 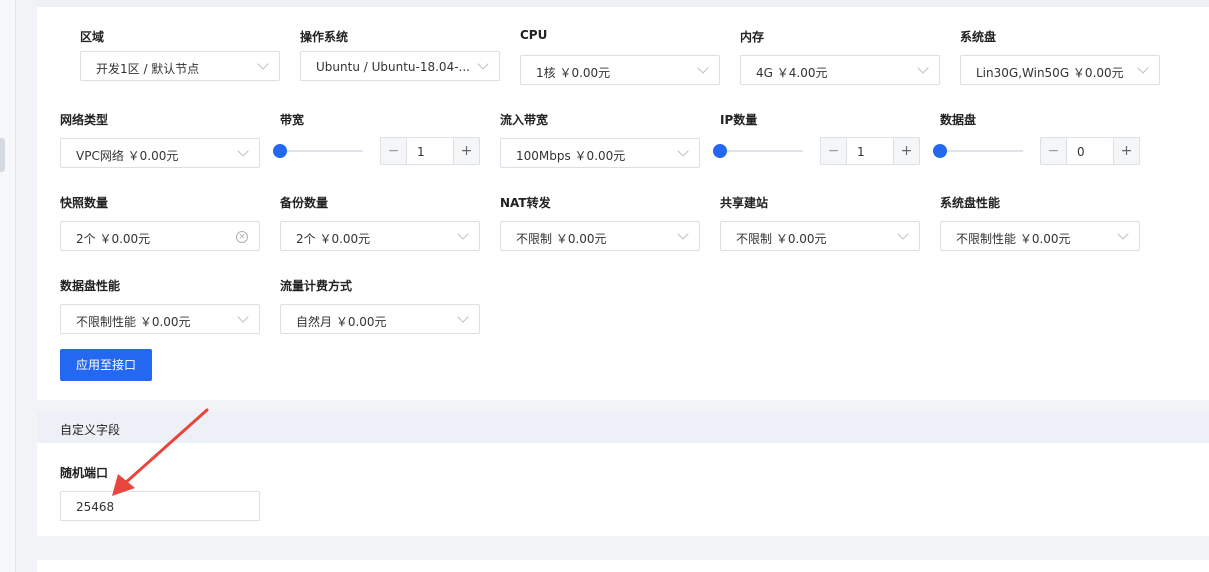 What do you see at coordinates (752, 37) in the screenshot?
I see `memory-label: 内存` at bounding box center [752, 37].